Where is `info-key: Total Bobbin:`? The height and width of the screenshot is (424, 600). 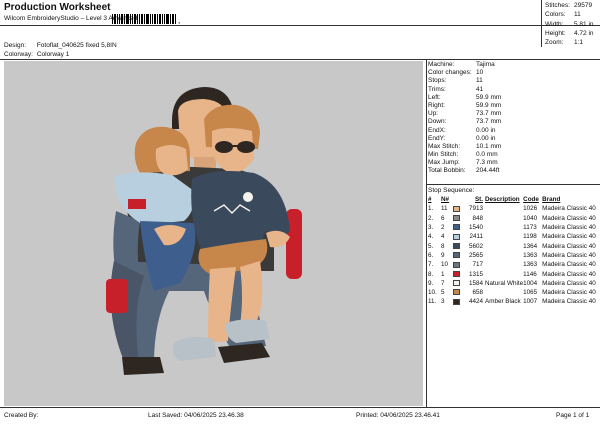 info-key: Total Bobbin: is located at coordinates (447, 171).